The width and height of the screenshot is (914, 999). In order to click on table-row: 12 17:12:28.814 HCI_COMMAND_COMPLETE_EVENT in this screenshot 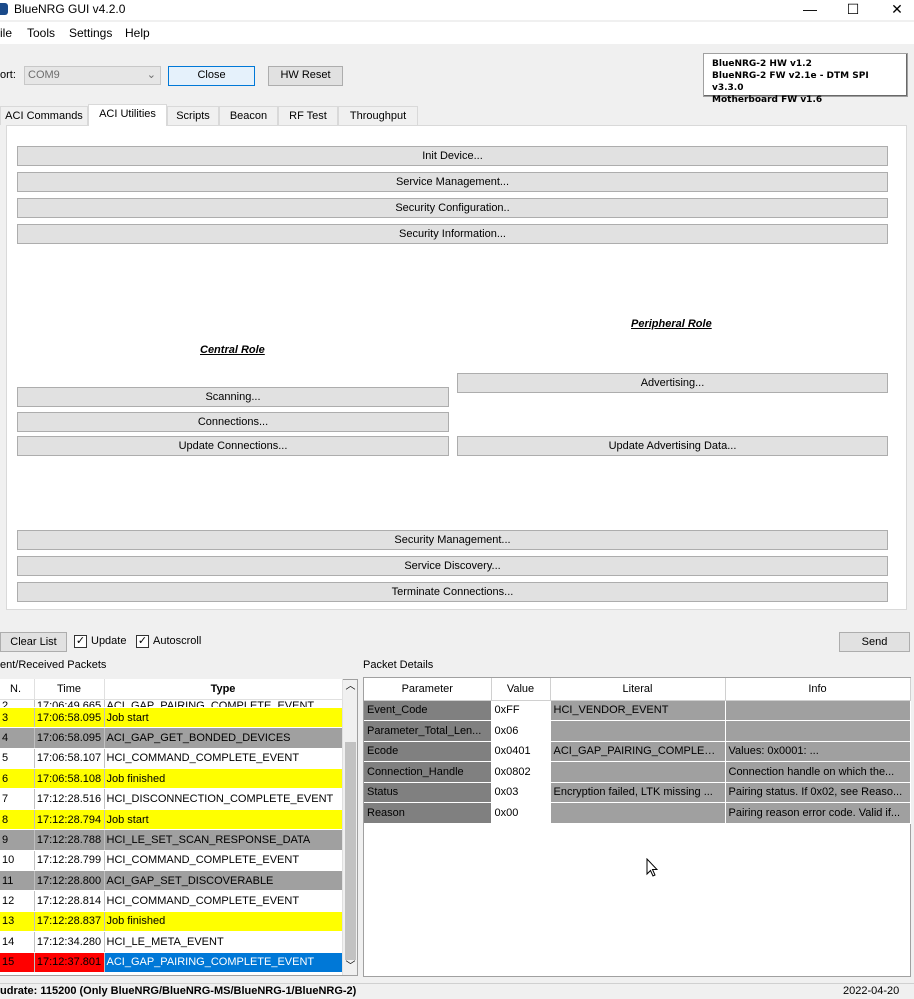, I will do `click(171, 901)`.